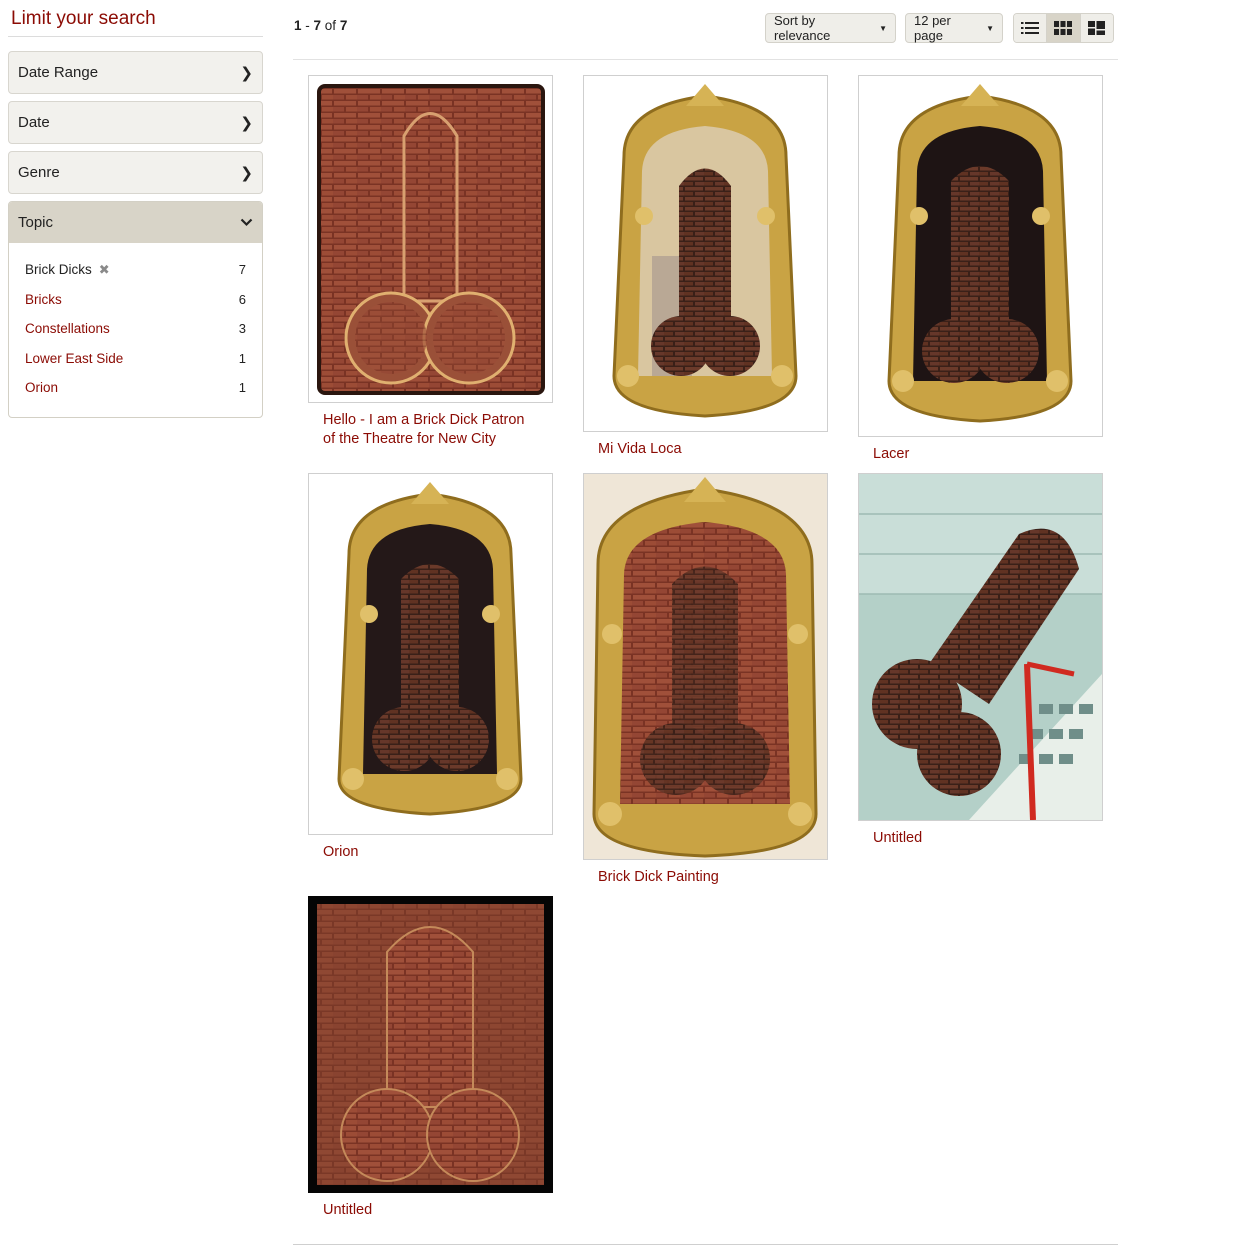 The image size is (1235, 1246). What do you see at coordinates (34, 122) in the screenshot?
I see `facet-label: Date` at bounding box center [34, 122].